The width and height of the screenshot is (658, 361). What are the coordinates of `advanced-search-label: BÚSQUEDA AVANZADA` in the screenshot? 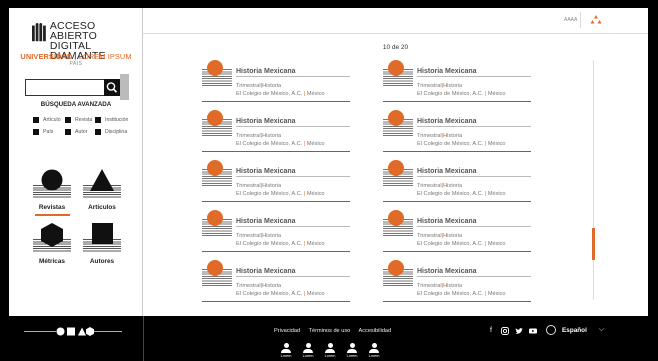 It's located at (76, 104).